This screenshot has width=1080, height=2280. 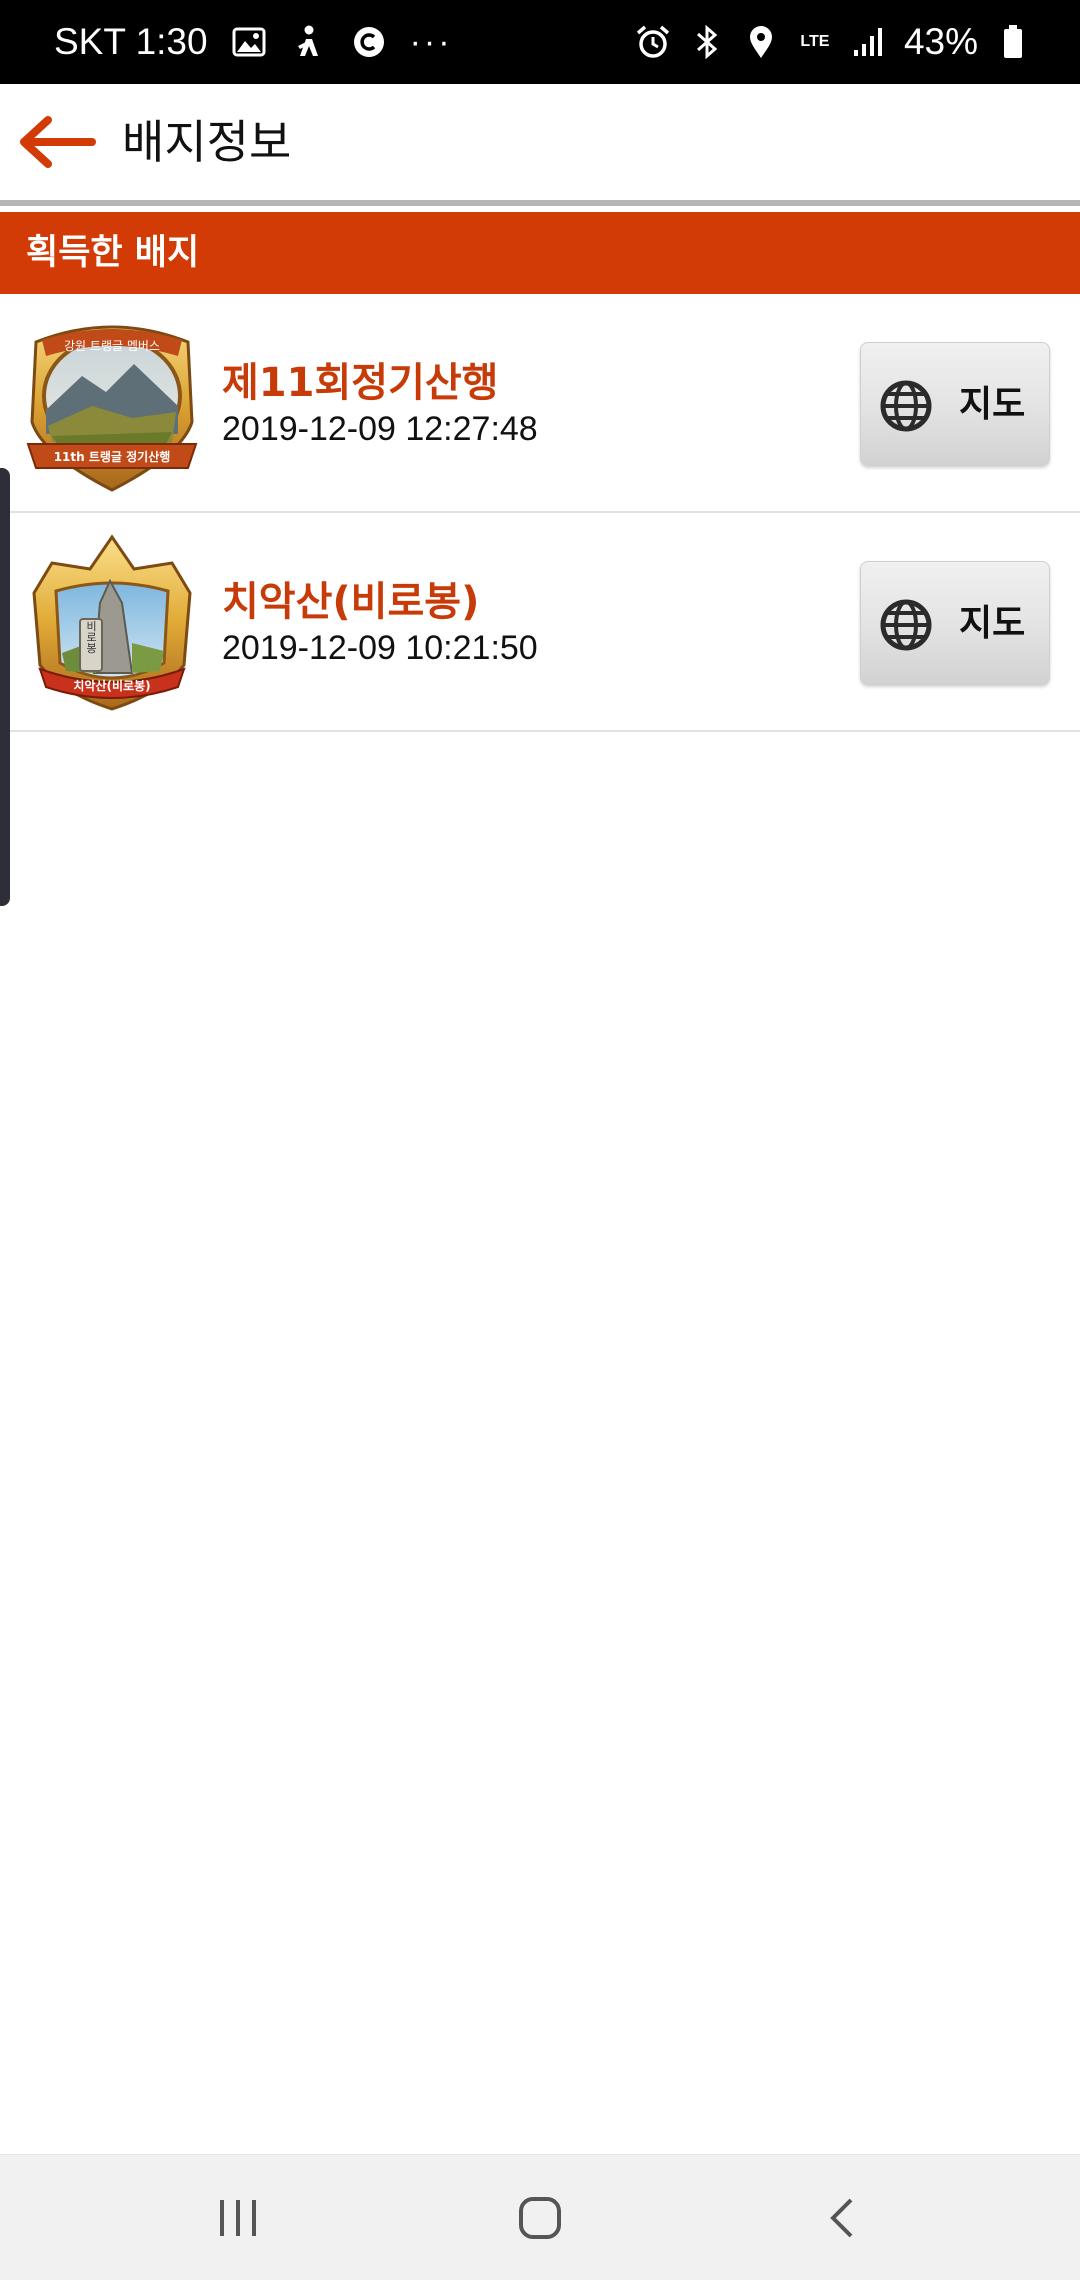 I want to click on badge-title: 치악산(비로봉), so click(x=351, y=602).